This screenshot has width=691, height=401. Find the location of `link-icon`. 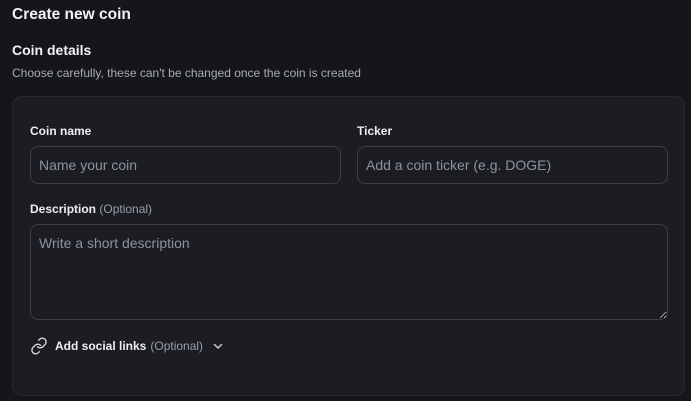

link-icon is located at coordinates (39, 346).